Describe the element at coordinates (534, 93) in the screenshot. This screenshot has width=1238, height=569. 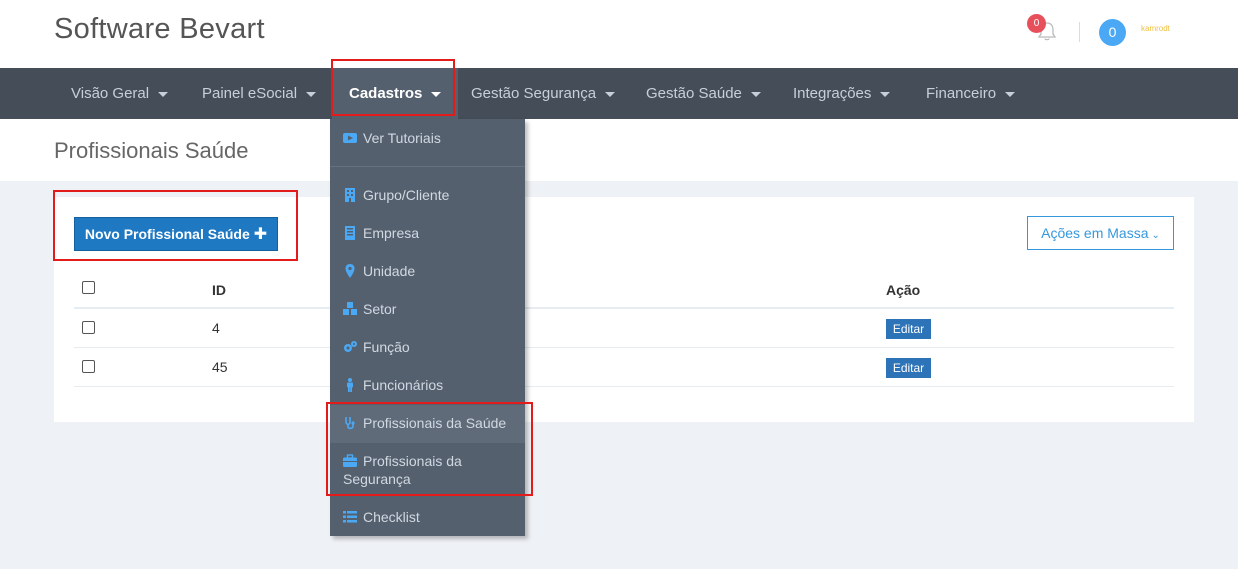
I see `nav-item-label: Gestão Segurança` at that location.